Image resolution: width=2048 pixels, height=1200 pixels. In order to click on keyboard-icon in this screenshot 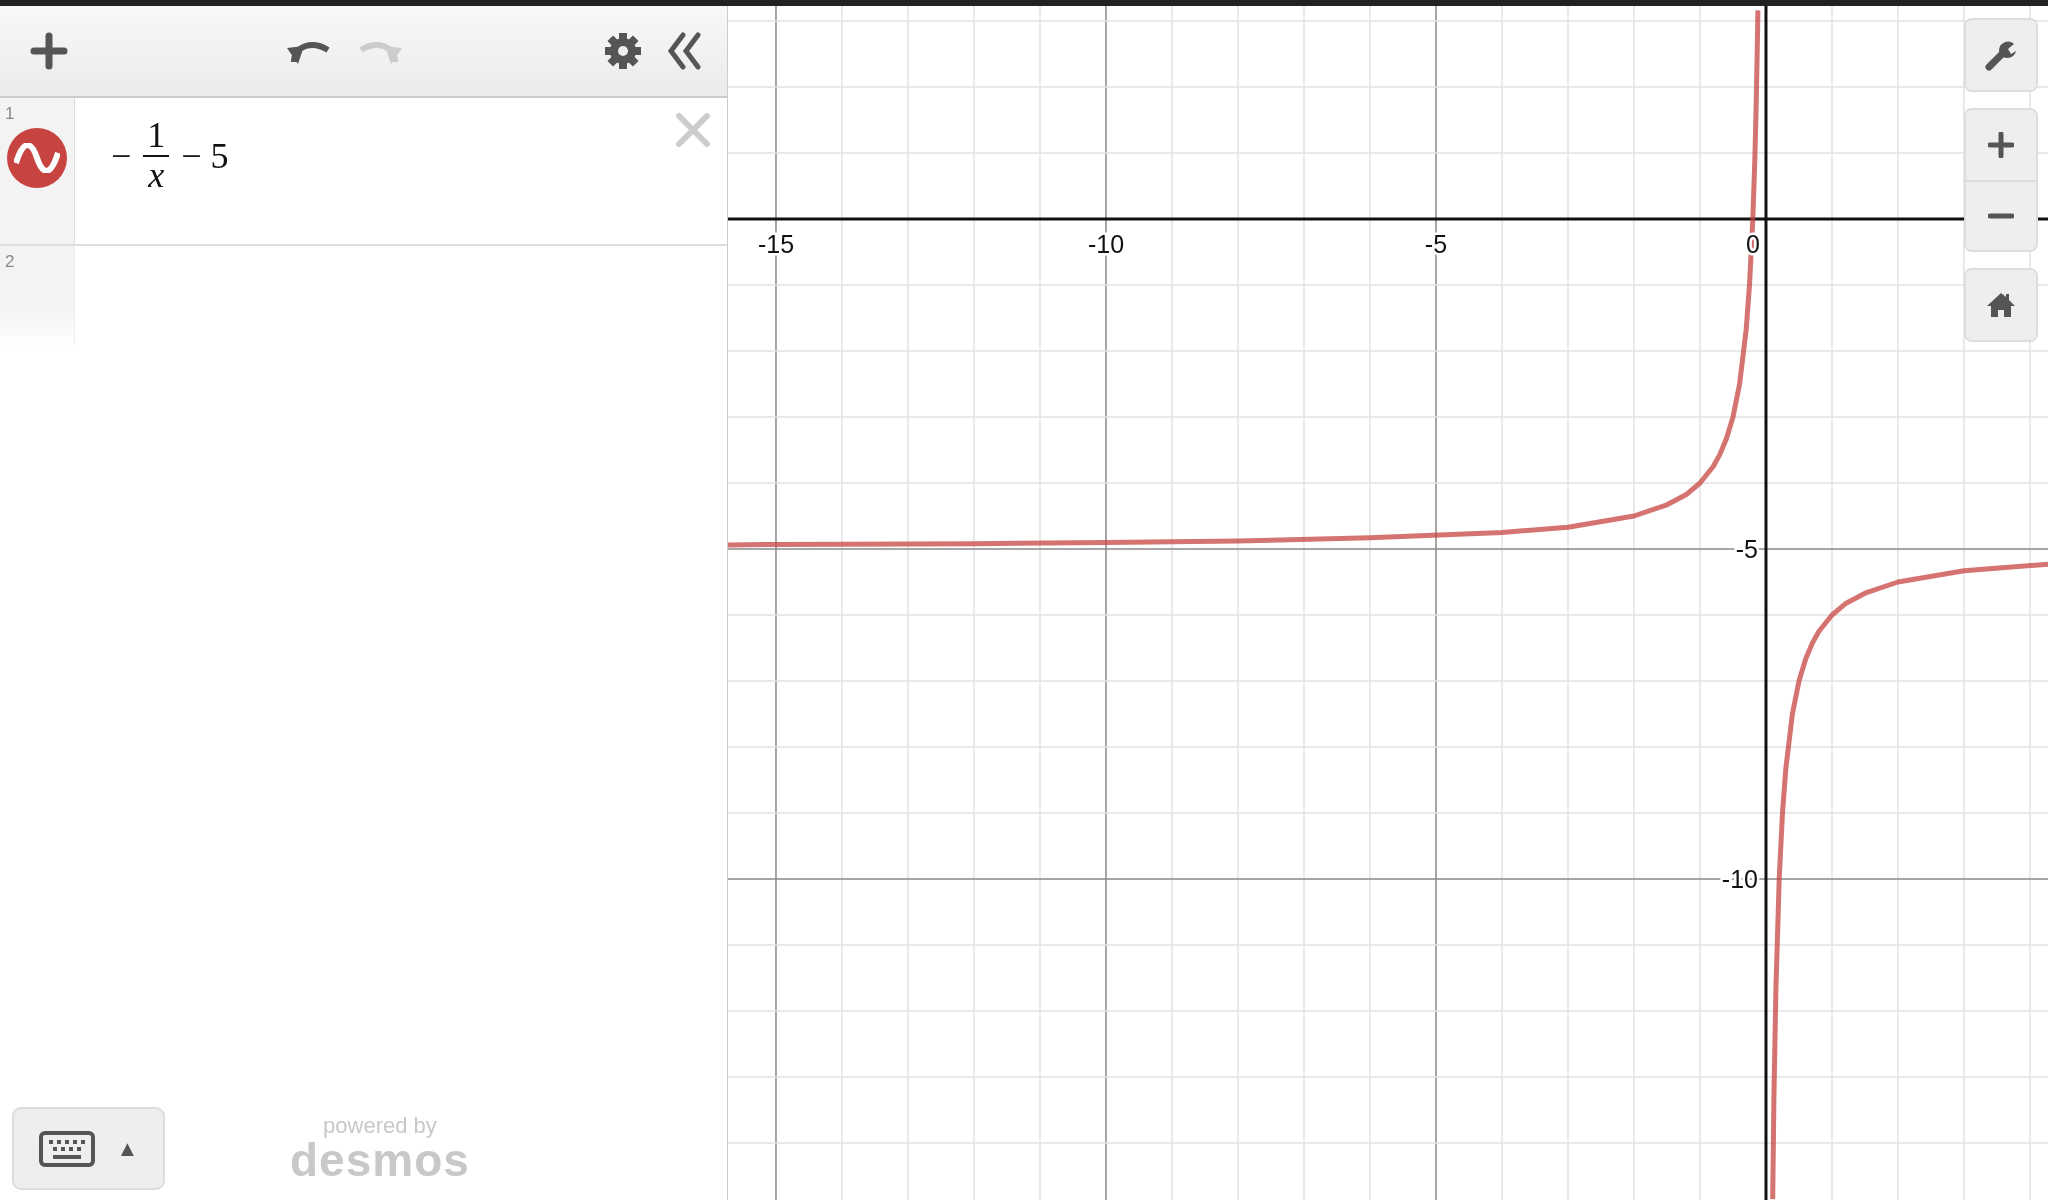, I will do `click(66, 1148)`.